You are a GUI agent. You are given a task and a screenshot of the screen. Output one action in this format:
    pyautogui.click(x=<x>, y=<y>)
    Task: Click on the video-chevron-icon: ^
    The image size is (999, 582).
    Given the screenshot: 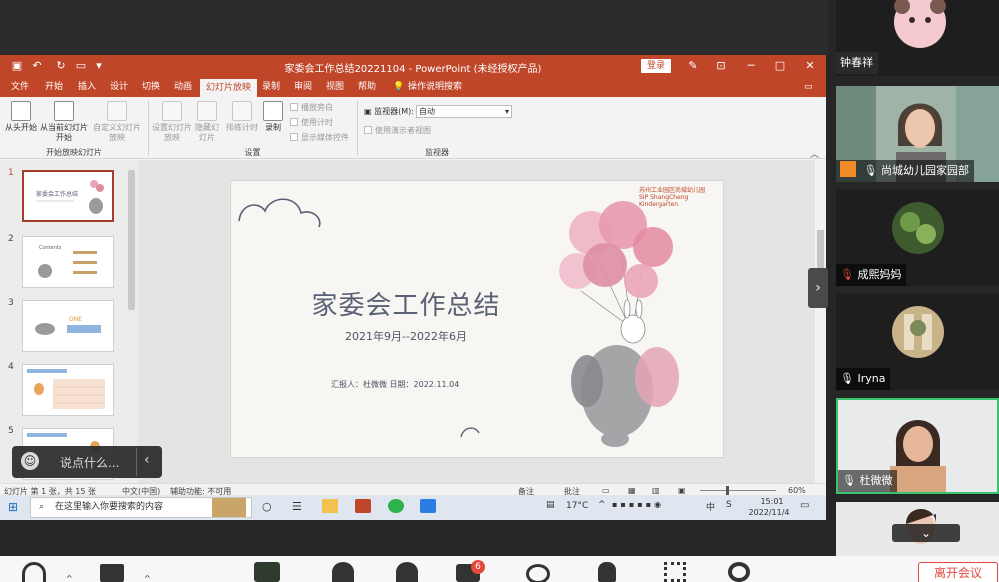 What is the action you would take?
    pyautogui.click(x=147, y=578)
    